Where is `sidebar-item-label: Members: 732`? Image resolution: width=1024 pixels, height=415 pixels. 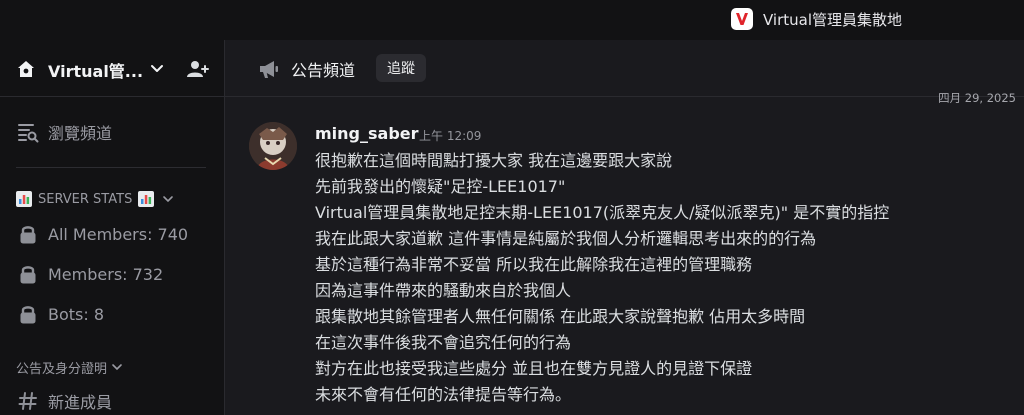
sidebar-item-label: Members: 732 is located at coordinates (106, 274).